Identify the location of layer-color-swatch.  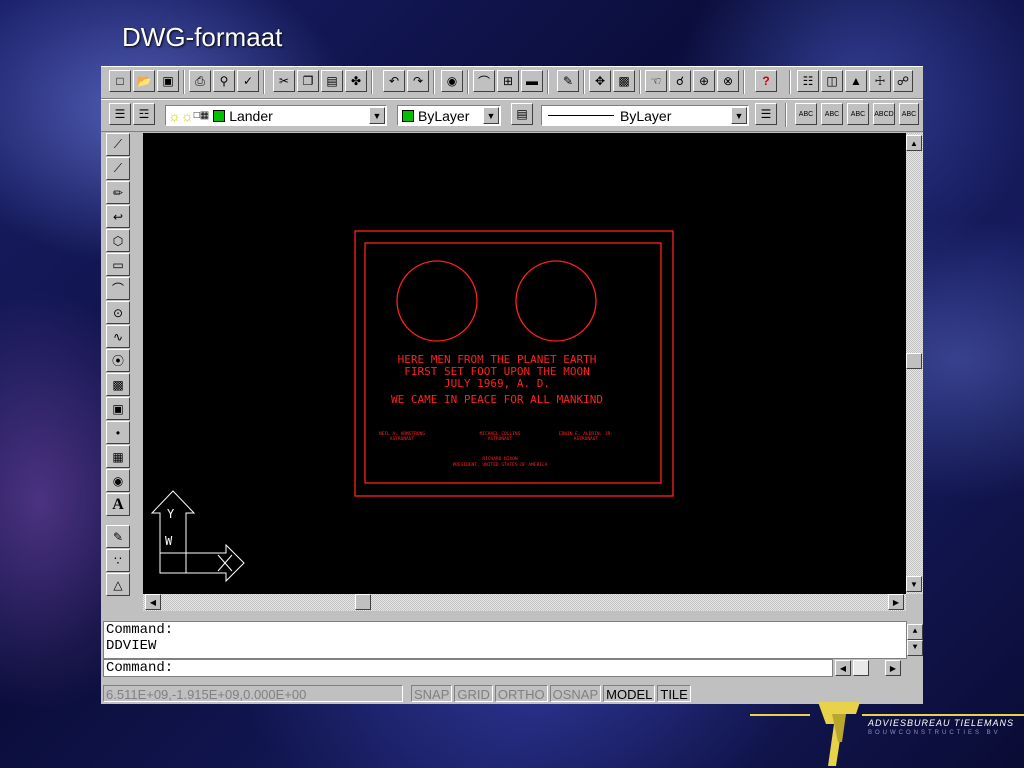
(219, 115).